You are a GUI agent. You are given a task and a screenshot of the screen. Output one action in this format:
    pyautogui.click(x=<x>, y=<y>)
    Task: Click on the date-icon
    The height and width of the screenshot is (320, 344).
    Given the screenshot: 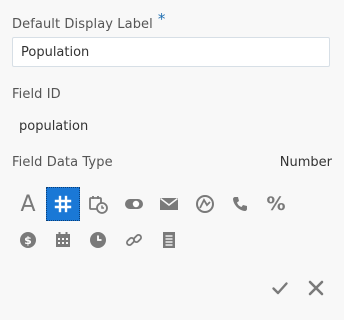 What is the action you would take?
    pyautogui.click(x=63, y=240)
    